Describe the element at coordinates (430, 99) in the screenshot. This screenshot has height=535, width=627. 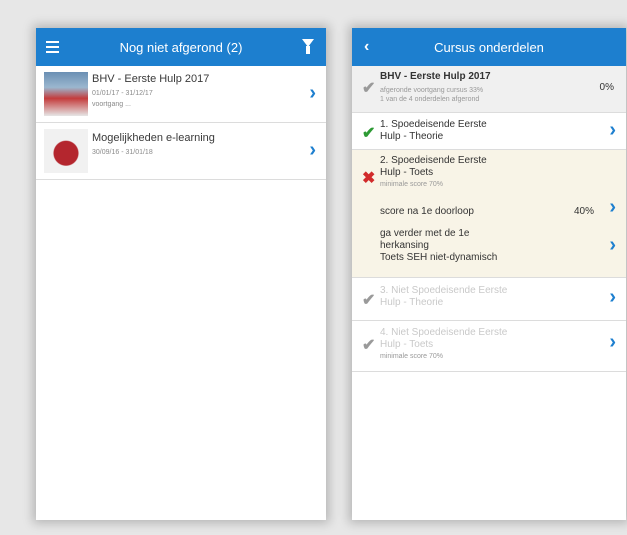
I see `course-parts-text: 1 van de 4 onderdelen afgerond` at that location.